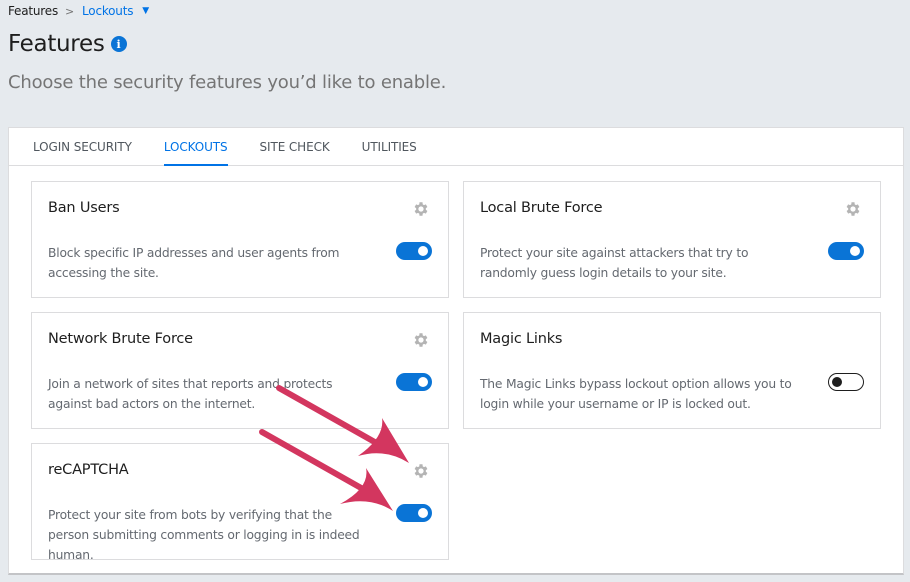 The width and height of the screenshot is (910, 582). What do you see at coordinates (195, 147) in the screenshot?
I see `tab-lockouts: Lockouts` at bounding box center [195, 147].